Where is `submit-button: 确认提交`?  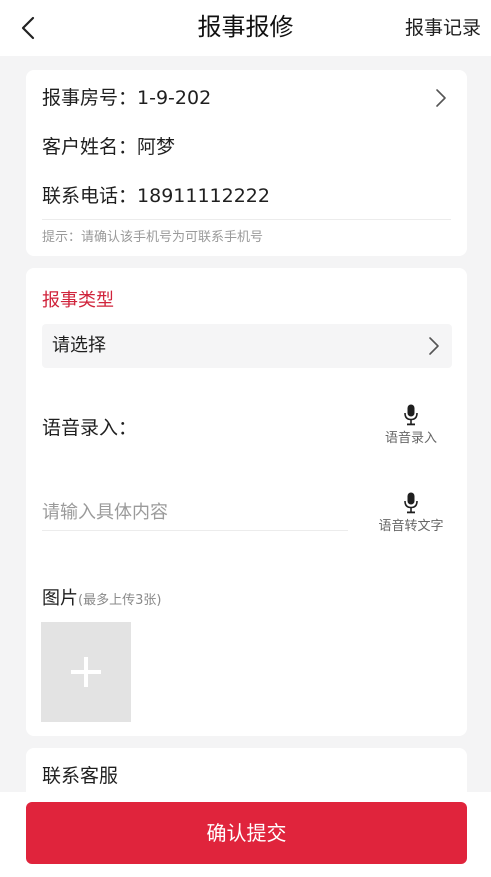 submit-button: 确认提交 is located at coordinates (246, 833).